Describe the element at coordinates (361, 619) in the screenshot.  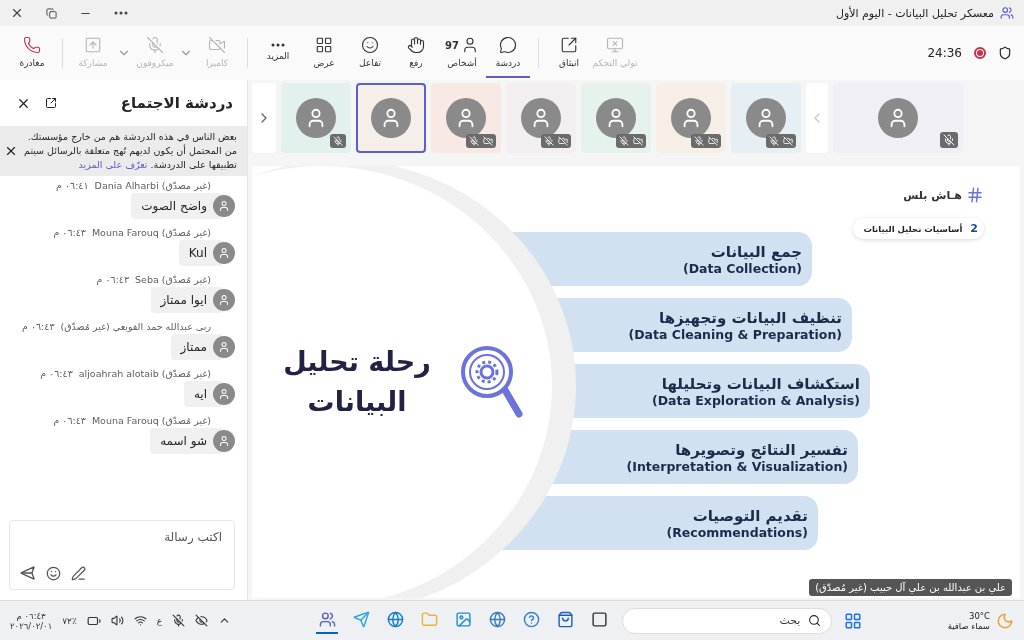
I see `telegram-icon` at that location.